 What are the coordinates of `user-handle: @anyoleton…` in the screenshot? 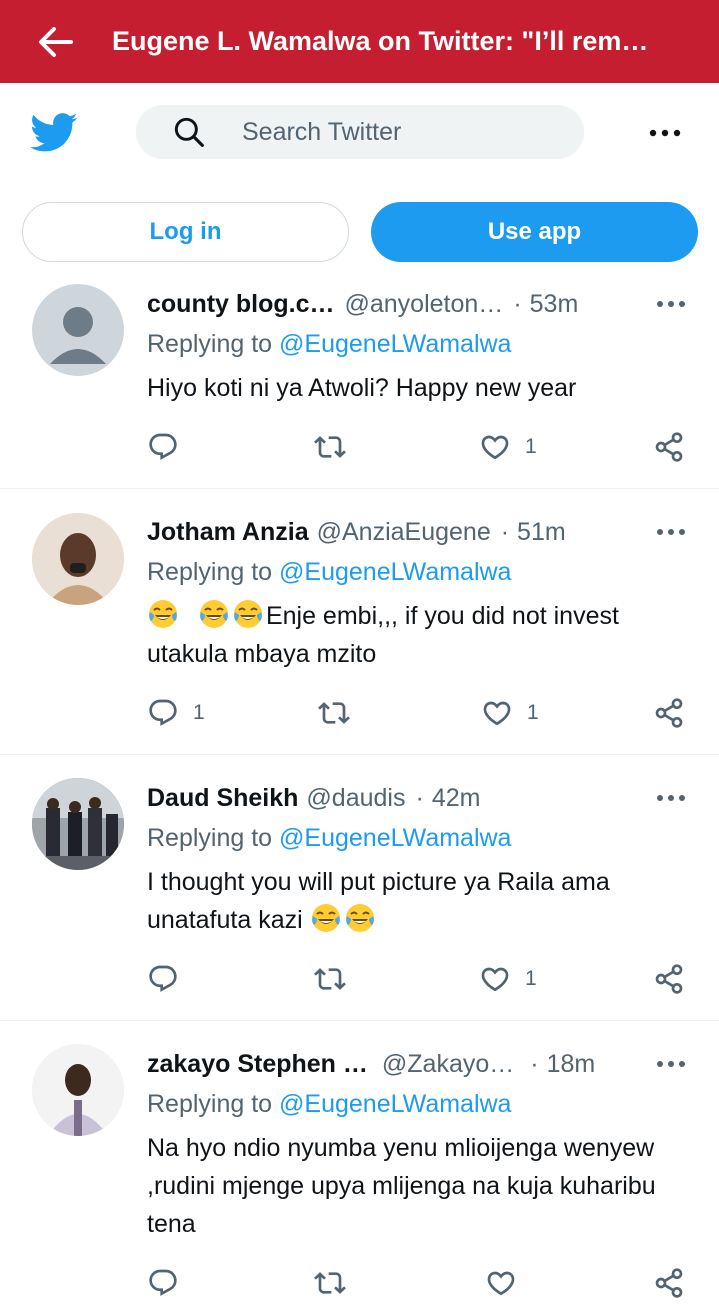 It's located at (424, 304).